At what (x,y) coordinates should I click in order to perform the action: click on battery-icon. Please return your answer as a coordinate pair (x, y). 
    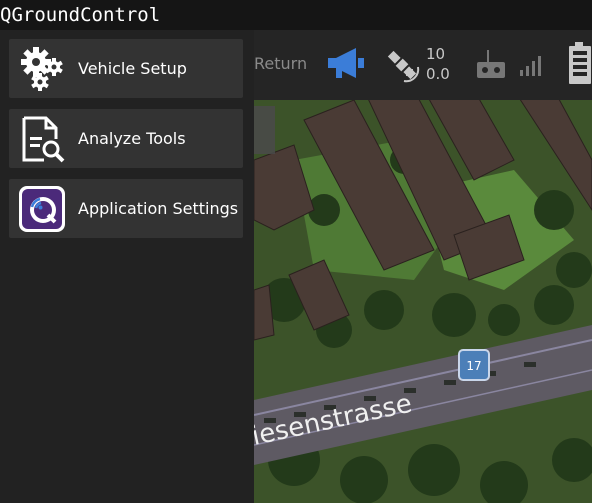
    Looking at the image, I should click on (580, 64).